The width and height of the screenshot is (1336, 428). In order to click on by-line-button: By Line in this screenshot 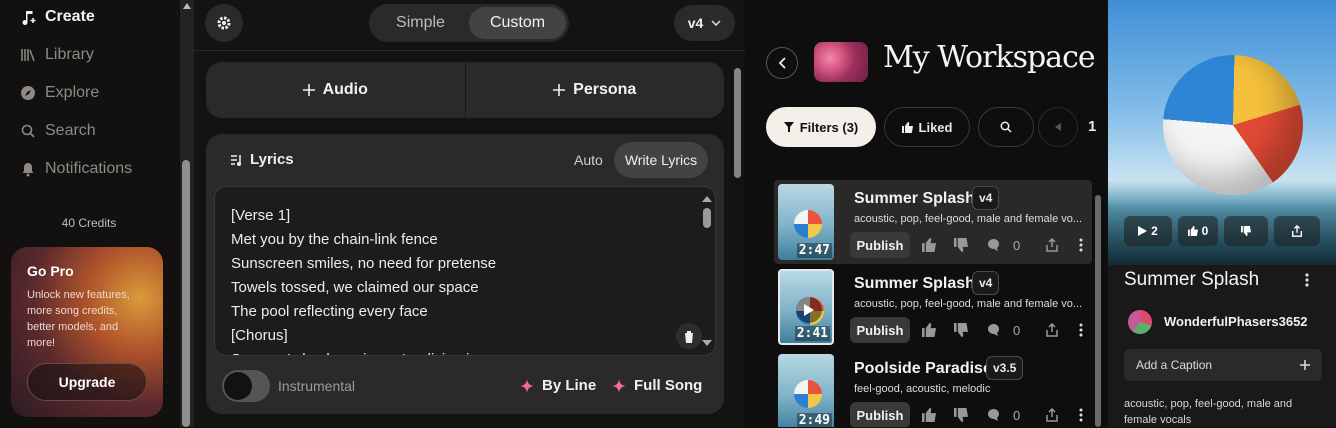, I will do `click(558, 385)`.